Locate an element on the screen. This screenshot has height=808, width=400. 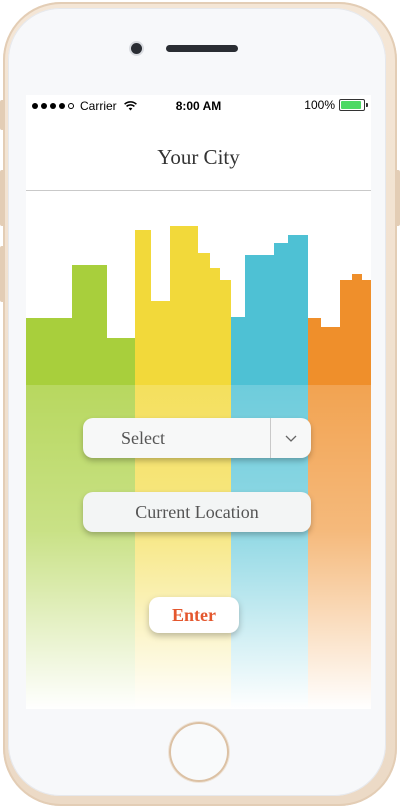
battery-percent: 100% is located at coordinates (319, 105).